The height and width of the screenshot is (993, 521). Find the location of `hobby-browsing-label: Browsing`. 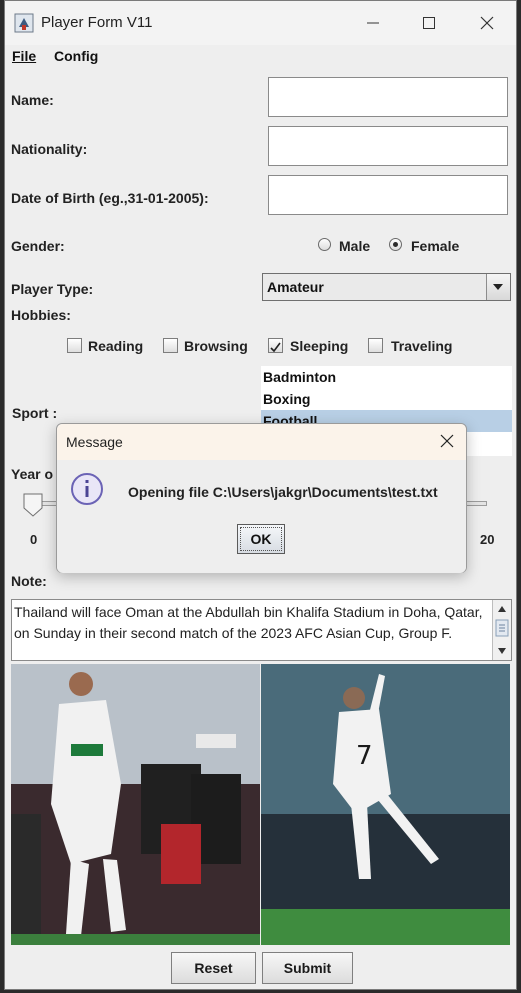

hobby-browsing-label: Browsing is located at coordinates (216, 346).